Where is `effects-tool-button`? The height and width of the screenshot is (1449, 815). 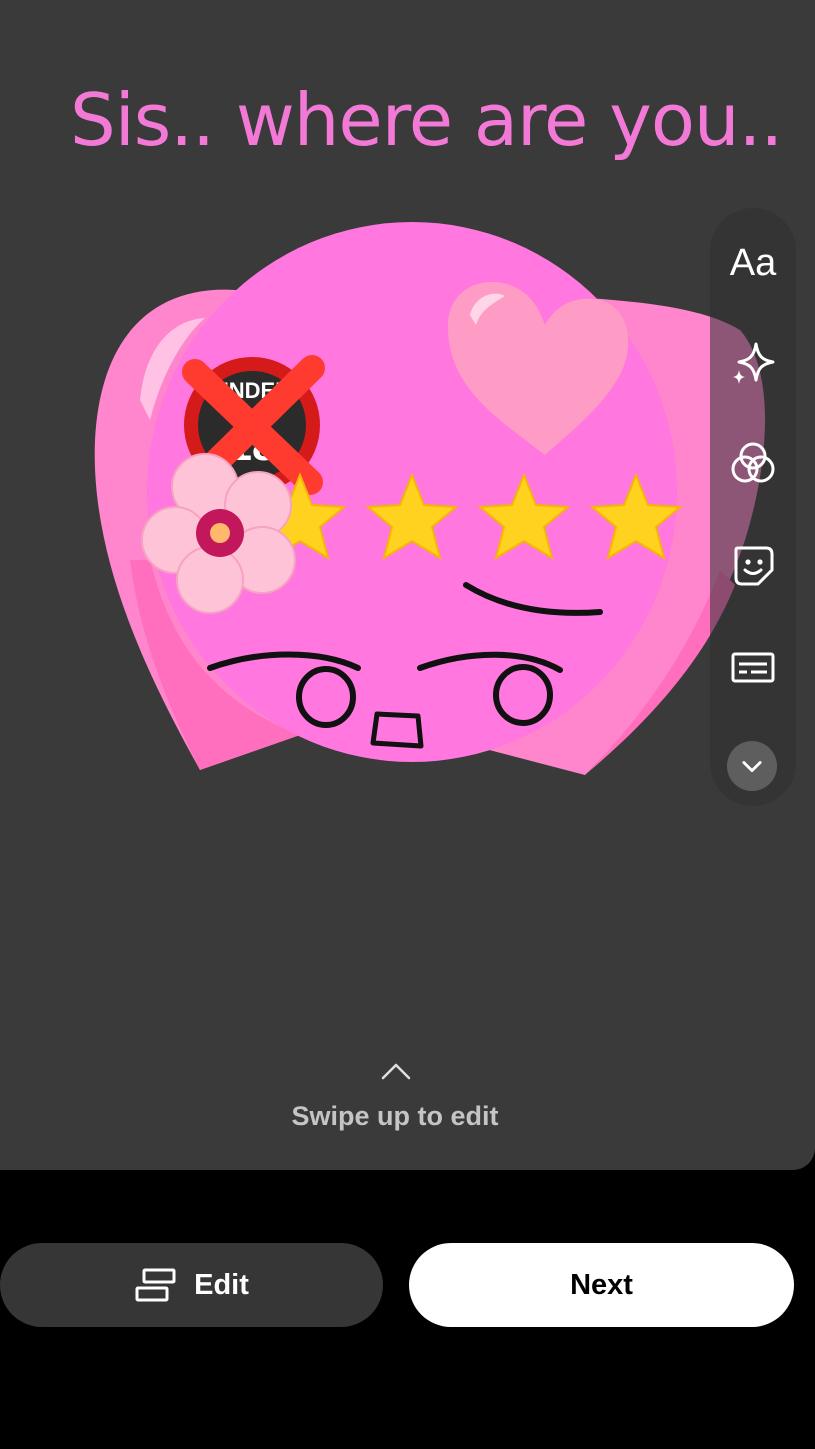 effects-tool-button is located at coordinates (753, 363).